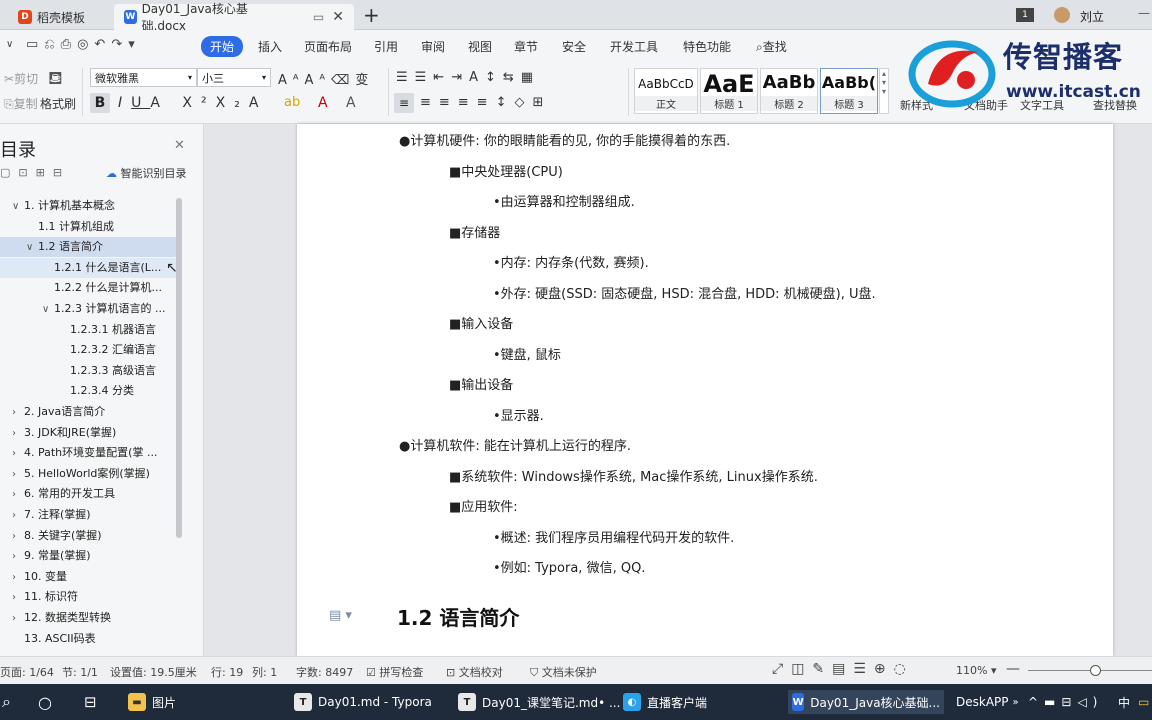 Image resolution: width=1152 pixels, height=720 pixels. What do you see at coordinates (35, 172) in the screenshot?
I see `toc-expand-icons: ▢⊡⊞⊟` at bounding box center [35, 172].